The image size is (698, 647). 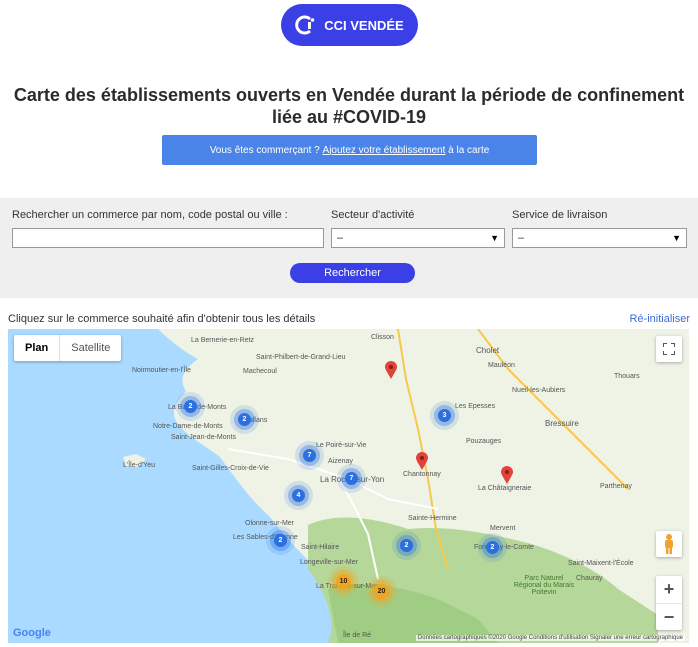 I want to click on place-label: Chauray, so click(x=589, y=578).